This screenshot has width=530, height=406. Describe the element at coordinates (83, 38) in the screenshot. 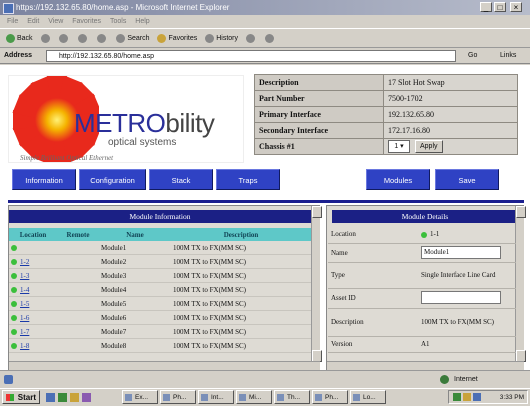

I see `refresh-button` at that location.